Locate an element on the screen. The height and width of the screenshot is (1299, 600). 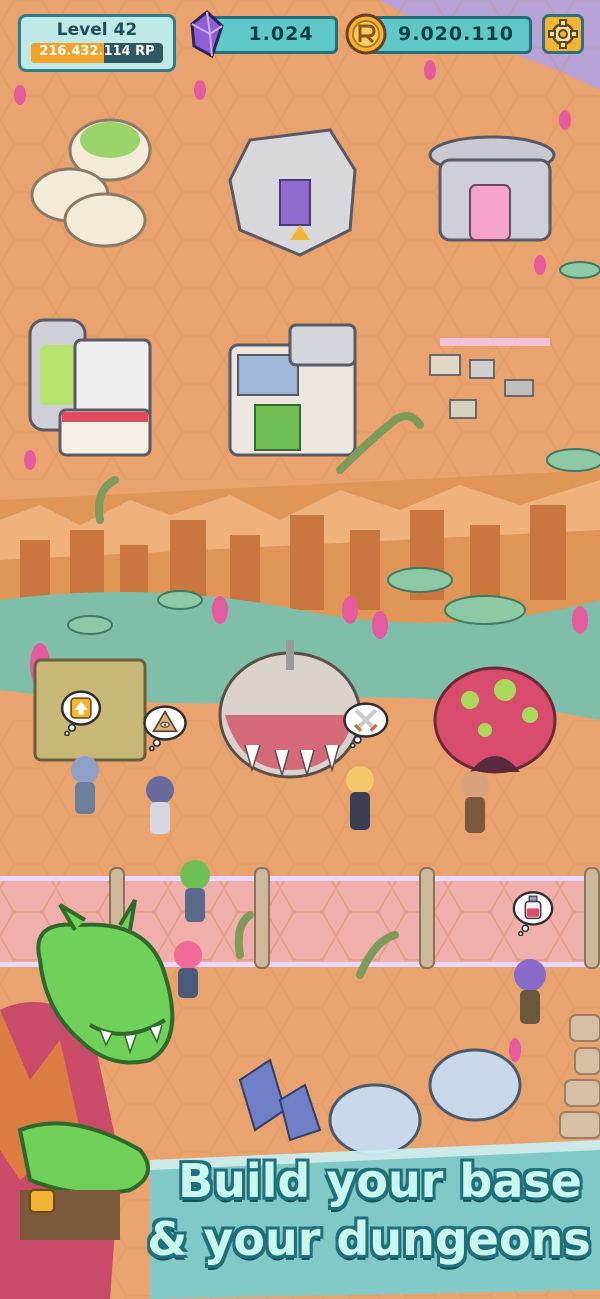
gold-coin-icon is located at coordinates (366, 34).